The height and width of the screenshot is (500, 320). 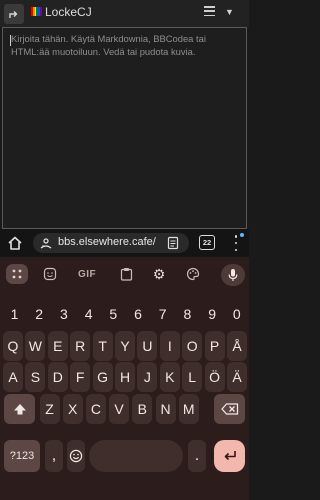 What do you see at coordinates (197, 456) in the screenshot?
I see `period-key: .` at bounding box center [197, 456].